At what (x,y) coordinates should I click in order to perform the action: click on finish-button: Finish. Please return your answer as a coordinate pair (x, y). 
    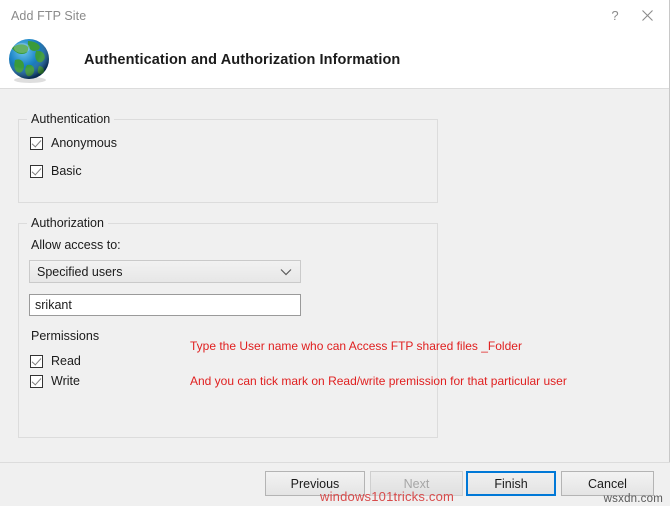
    Looking at the image, I should click on (511, 483).